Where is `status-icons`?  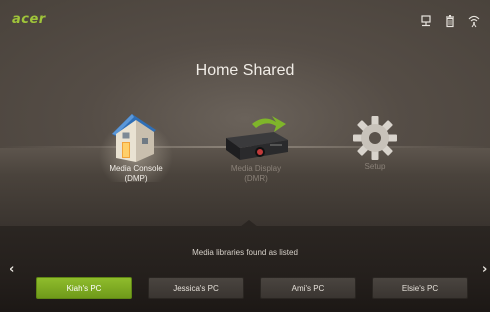
status-icons is located at coordinates (450, 21).